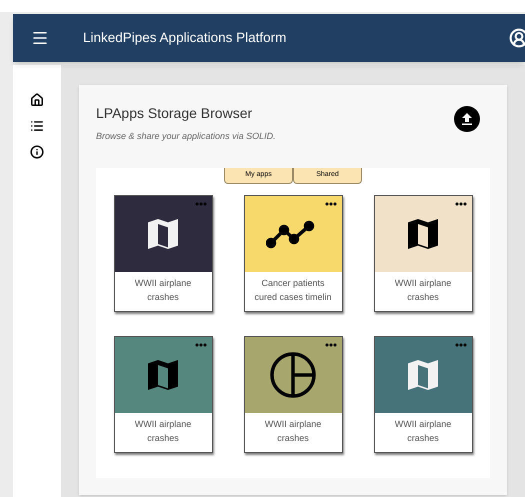 Image resolution: width=525 pixels, height=497 pixels. Describe the element at coordinates (40, 38) in the screenshot. I see `menu-button` at that location.